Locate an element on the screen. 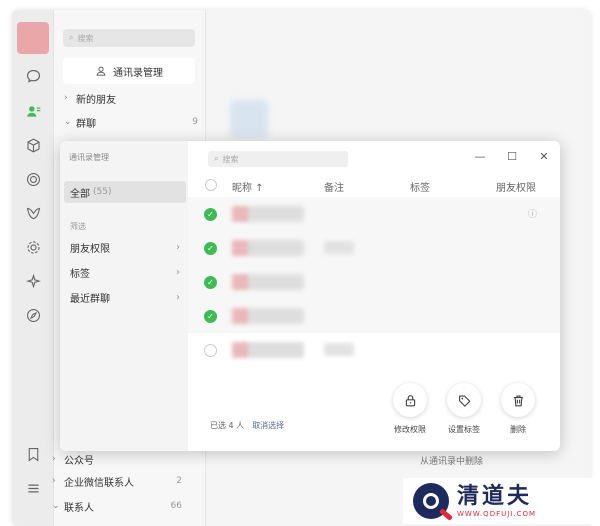 The height and width of the screenshot is (526, 600). gear-icon is located at coordinates (33, 247).